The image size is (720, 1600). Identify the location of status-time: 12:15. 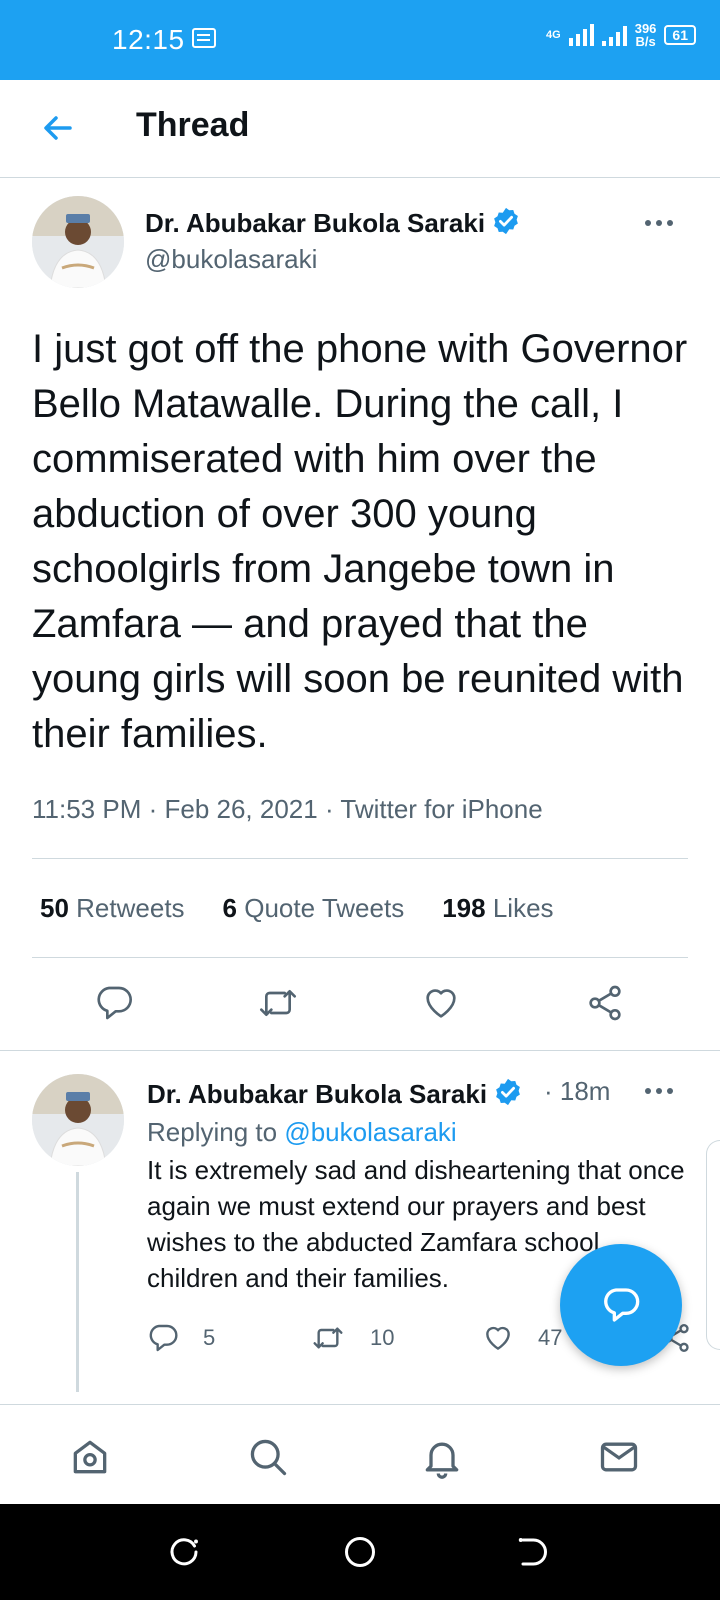
(148, 39).